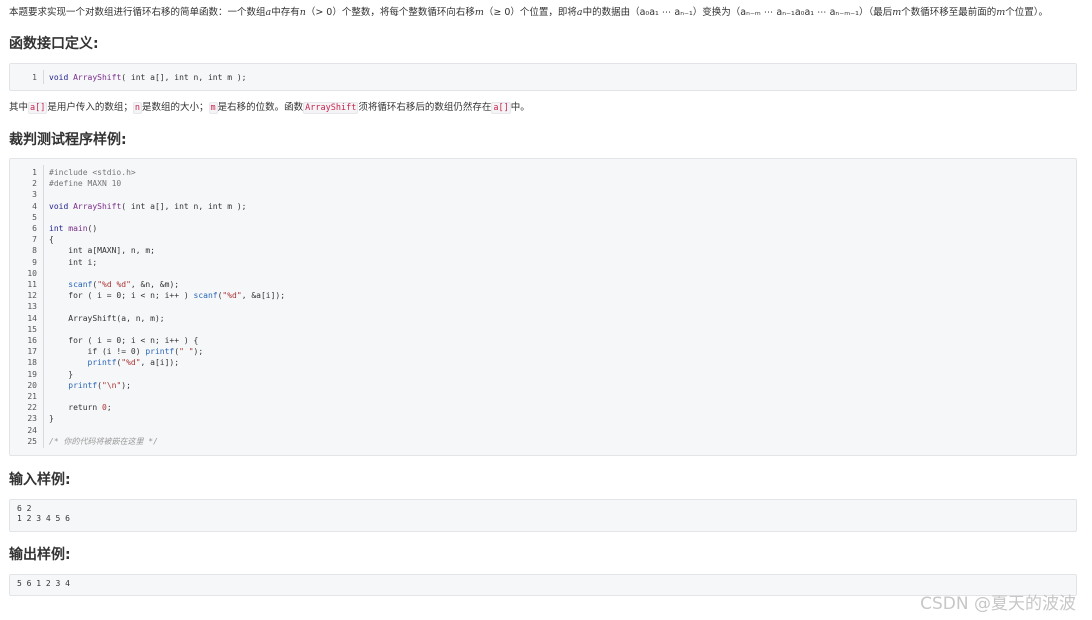 The image size is (1092, 620). I want to click on line-number: 8, so click(34, 251).